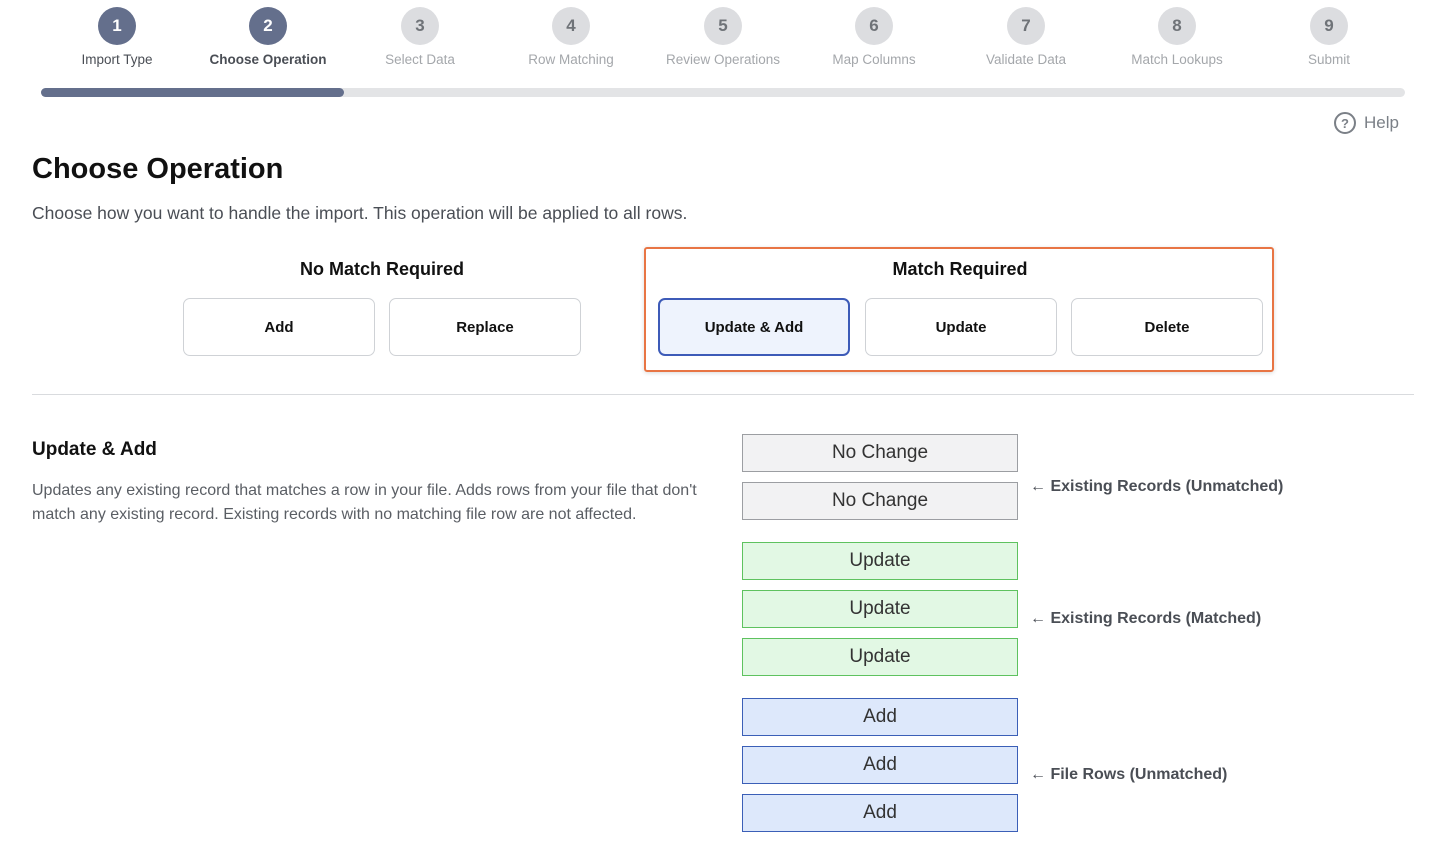 The image size is (1445, 867). I want to click on step-number-circle: 7, so click(1026, 26).